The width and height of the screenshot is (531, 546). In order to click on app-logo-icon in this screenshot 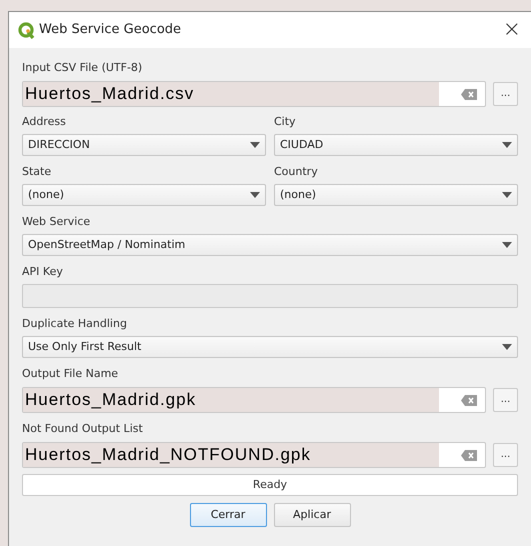, I will do `click(26, 30)`.